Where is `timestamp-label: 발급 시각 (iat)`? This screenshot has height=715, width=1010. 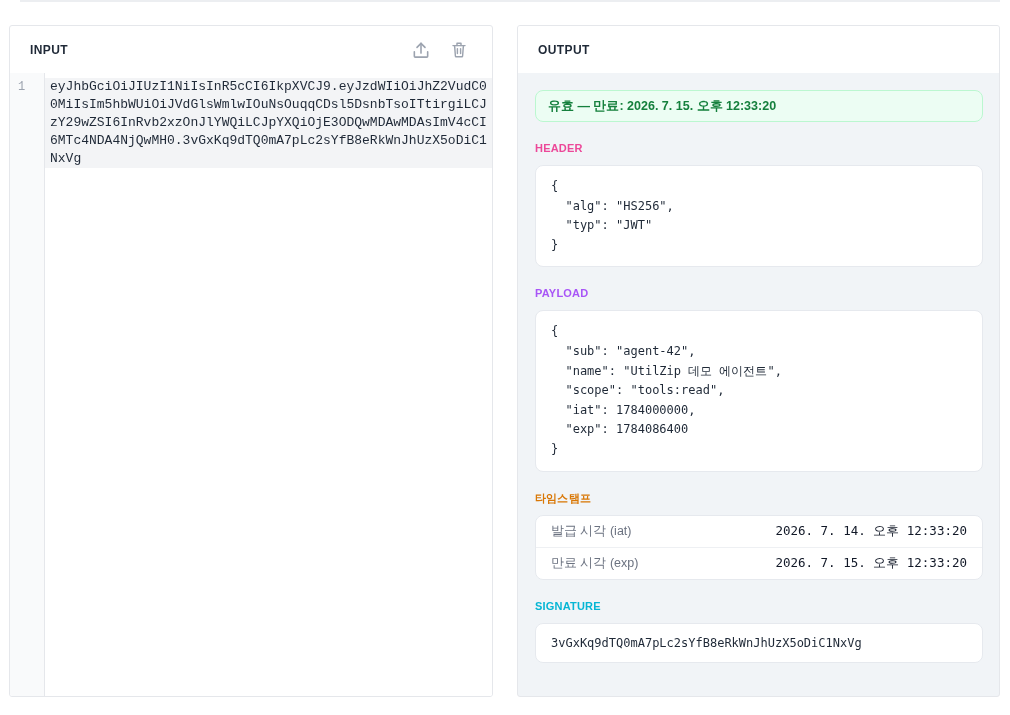
timestamp-label: 발급 시각 (iat) is located at coordinates (591, 531).